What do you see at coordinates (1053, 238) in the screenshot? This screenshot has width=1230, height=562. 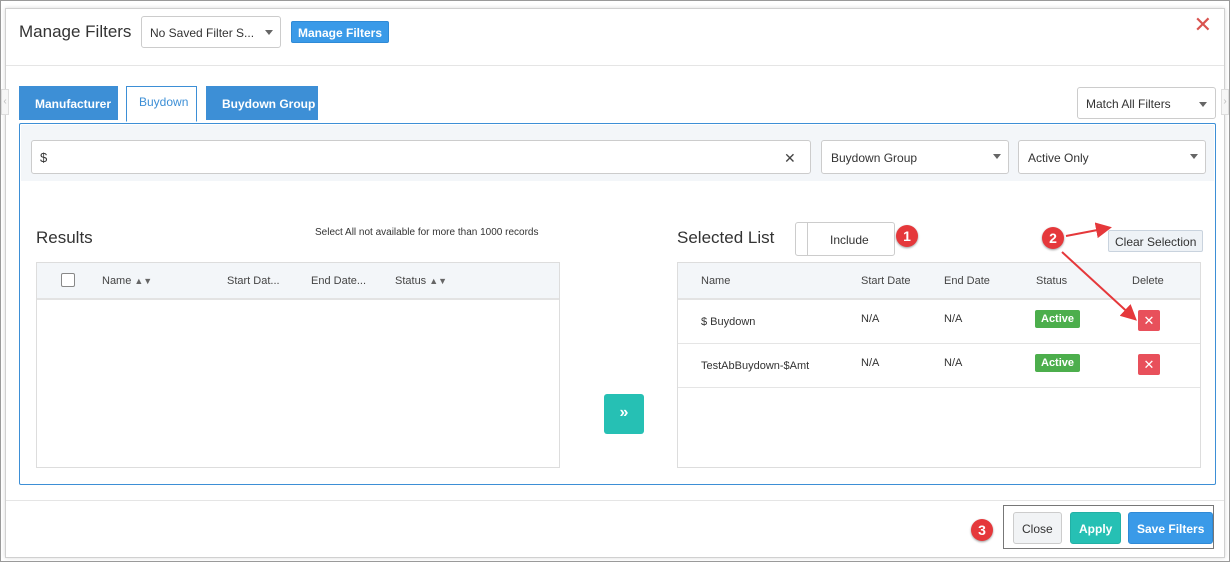 I see `callout-marker-2: 2` at bounding box center [1053, 238].